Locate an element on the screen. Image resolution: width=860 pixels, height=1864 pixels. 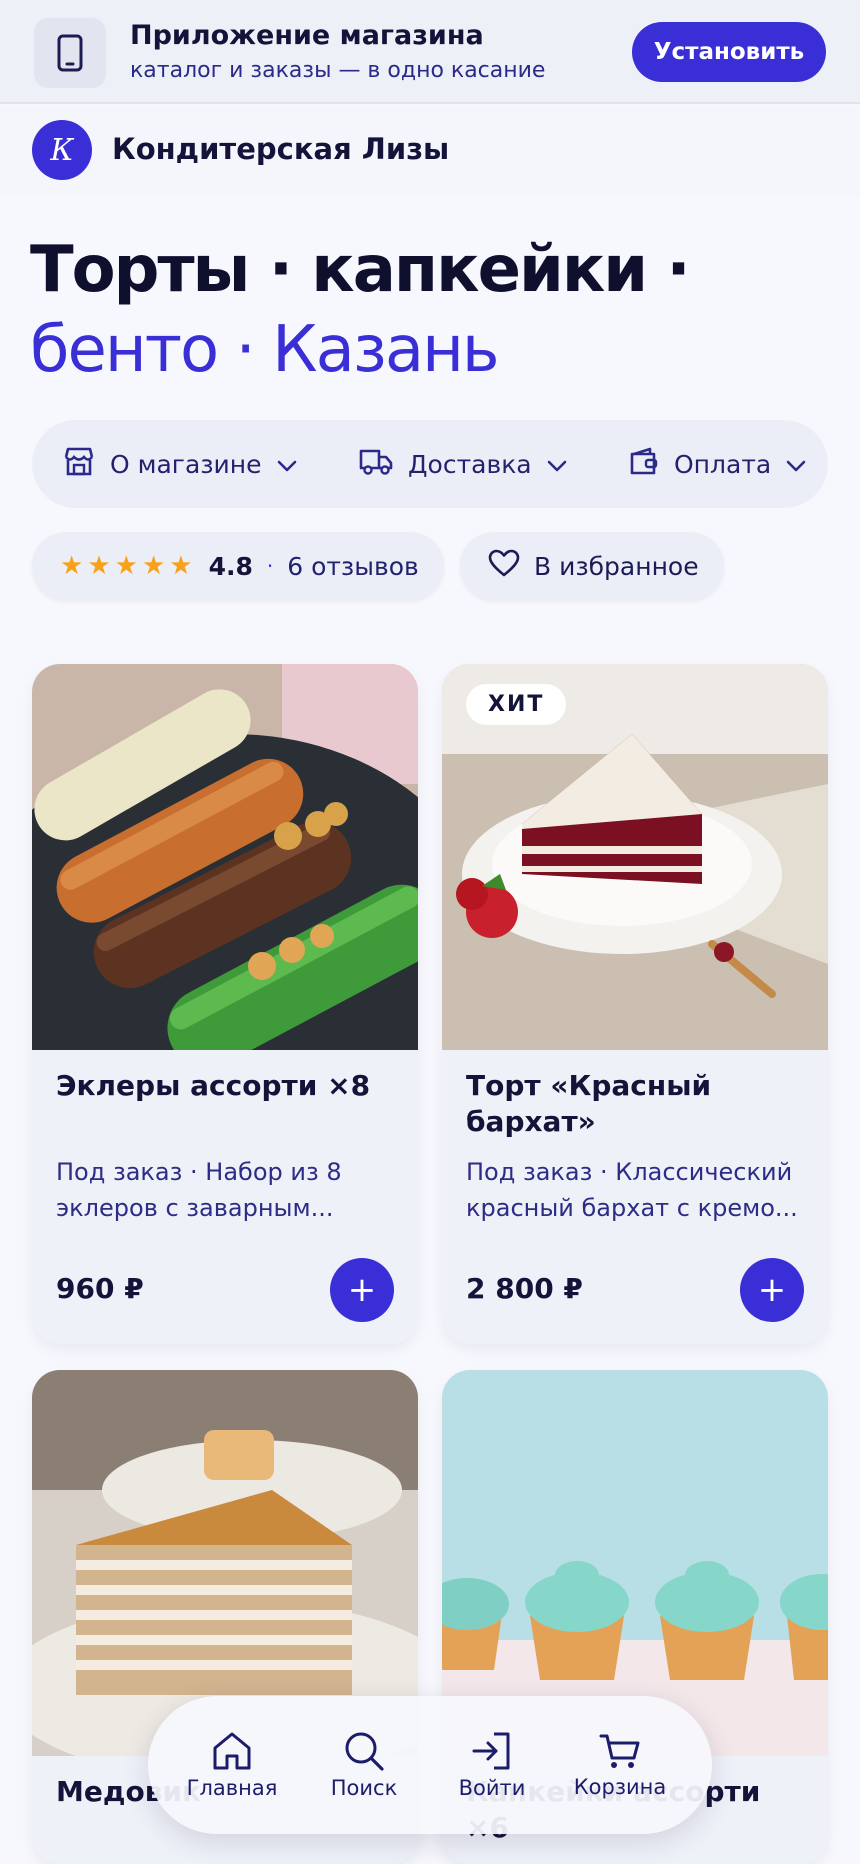
banner-title: Приложение магазина is located at coordinates (307, 35).